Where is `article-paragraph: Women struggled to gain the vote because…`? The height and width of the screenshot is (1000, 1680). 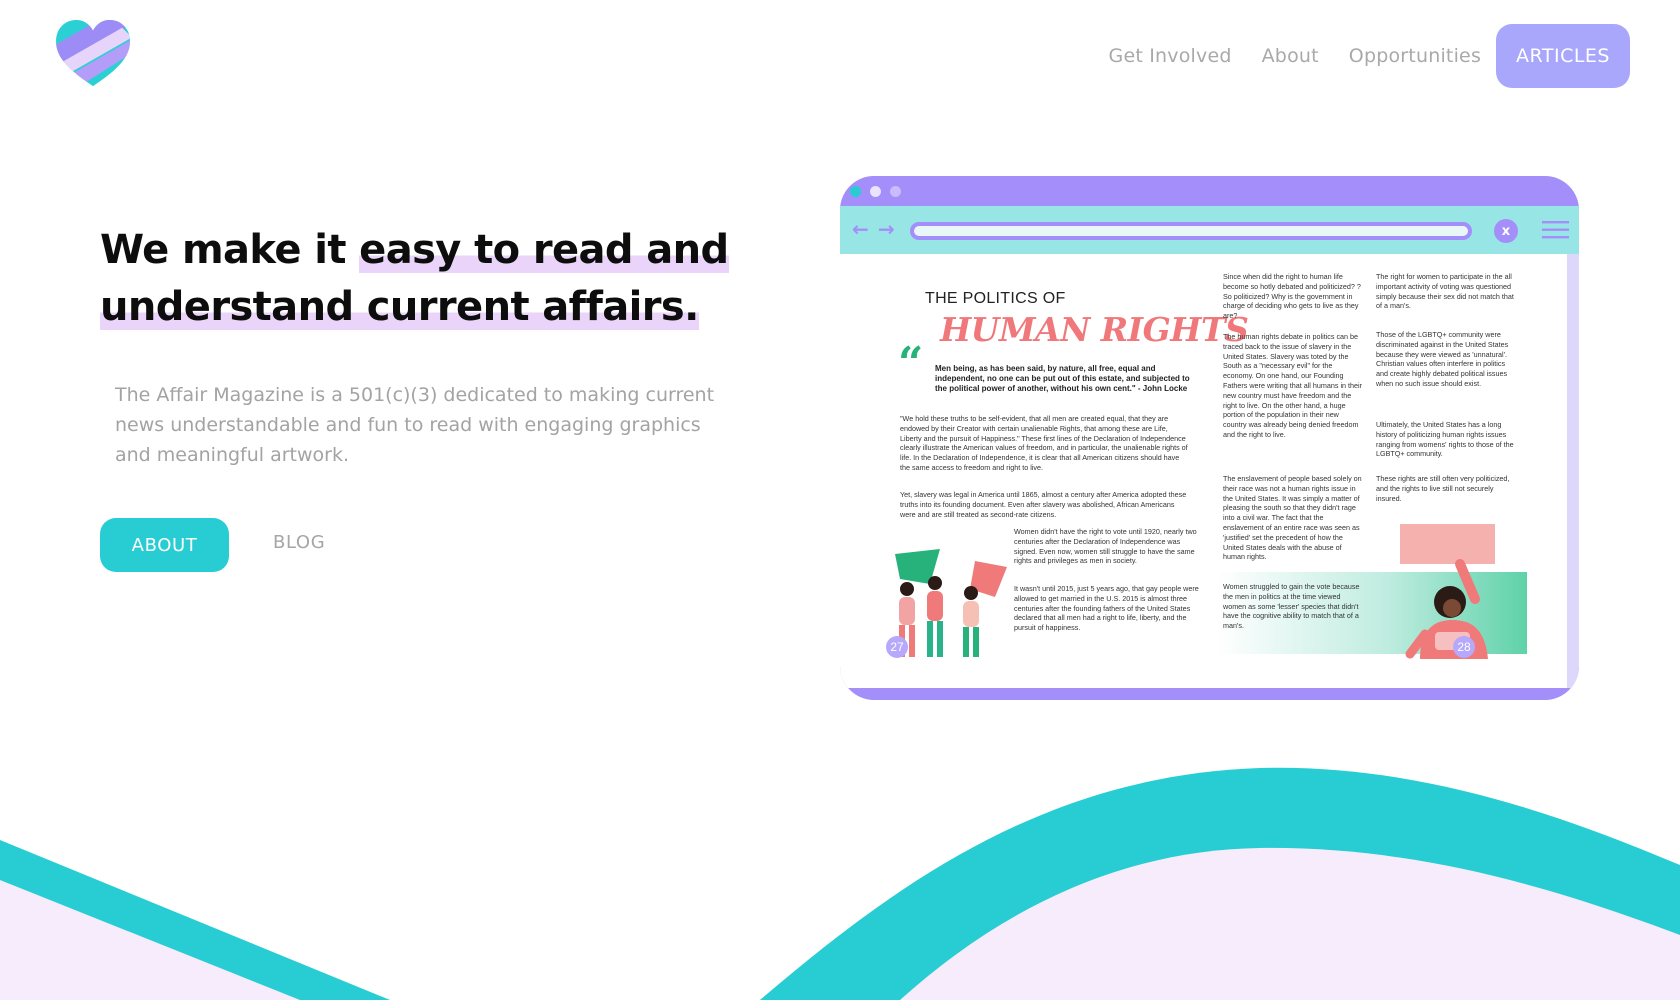 article-paragraph: Women struggled to gain the vote because… is located at coordinates (1291, 606).